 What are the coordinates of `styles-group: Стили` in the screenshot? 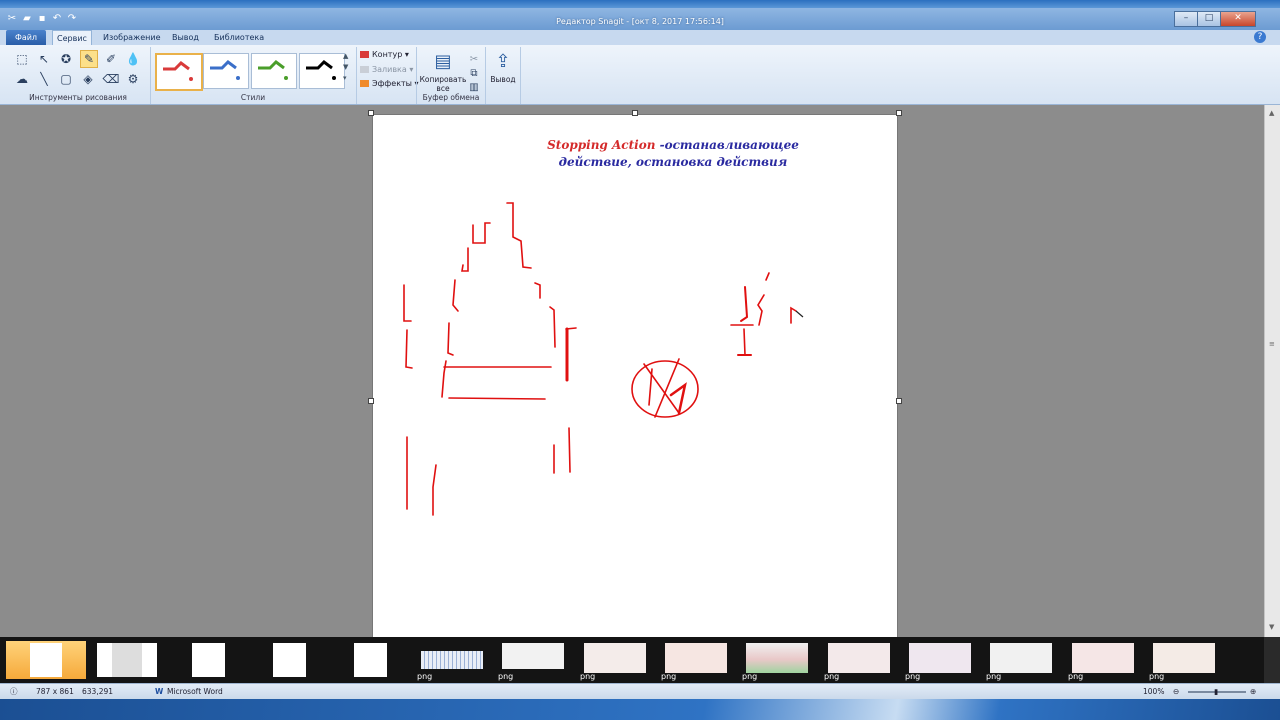 It's located at (253, 75).